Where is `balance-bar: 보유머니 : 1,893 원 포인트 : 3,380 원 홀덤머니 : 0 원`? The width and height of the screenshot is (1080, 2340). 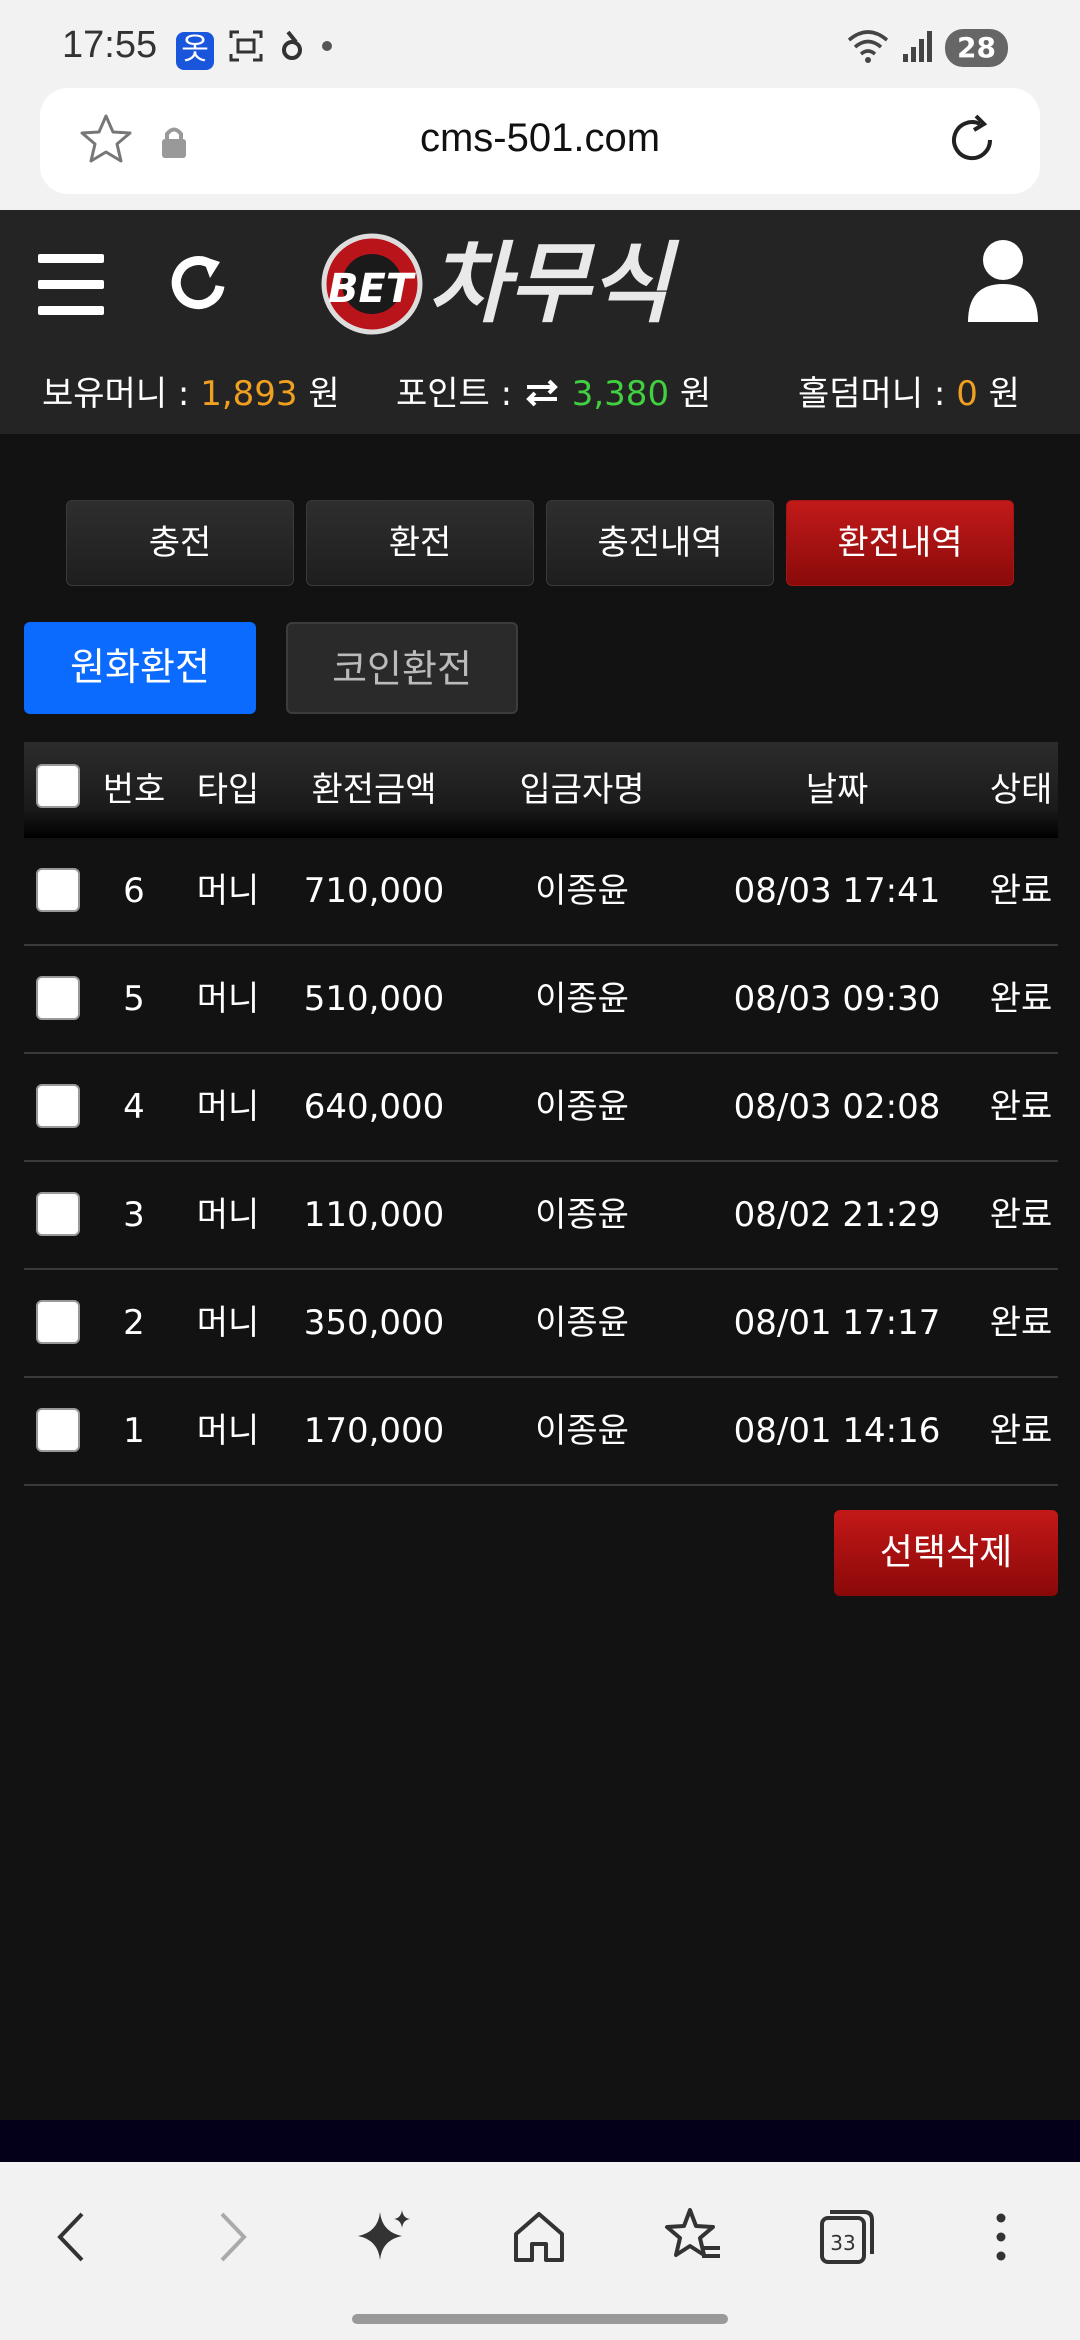
balance-bar: 보유머니 : 1,893 원 포인트 : 3,380 원 홀덤머니 : 0 원 is located at coordinates (540, 391).